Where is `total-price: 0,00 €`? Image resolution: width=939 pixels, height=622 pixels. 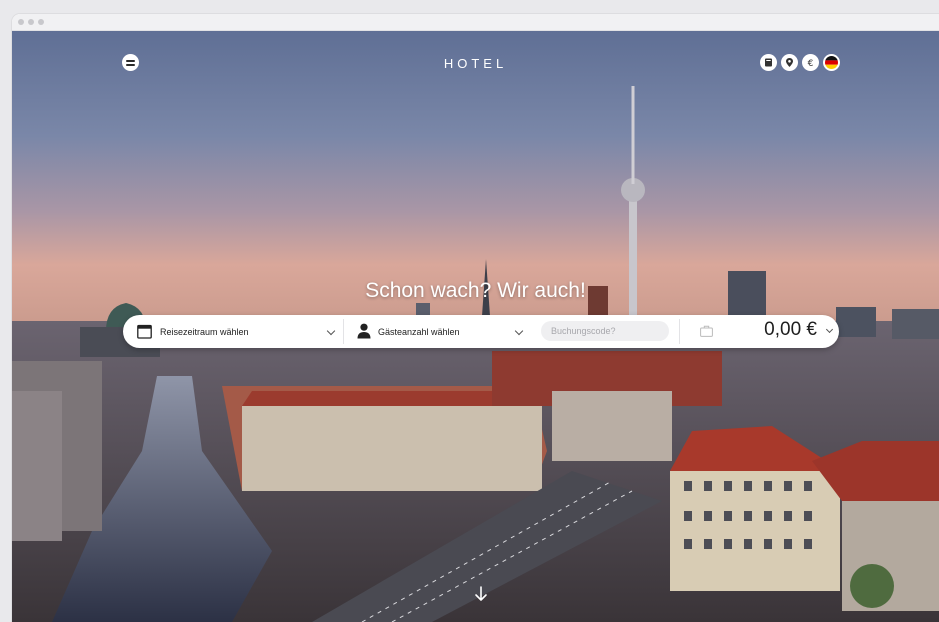 total-price: 0,00 € is located at coordinates (790, 329).